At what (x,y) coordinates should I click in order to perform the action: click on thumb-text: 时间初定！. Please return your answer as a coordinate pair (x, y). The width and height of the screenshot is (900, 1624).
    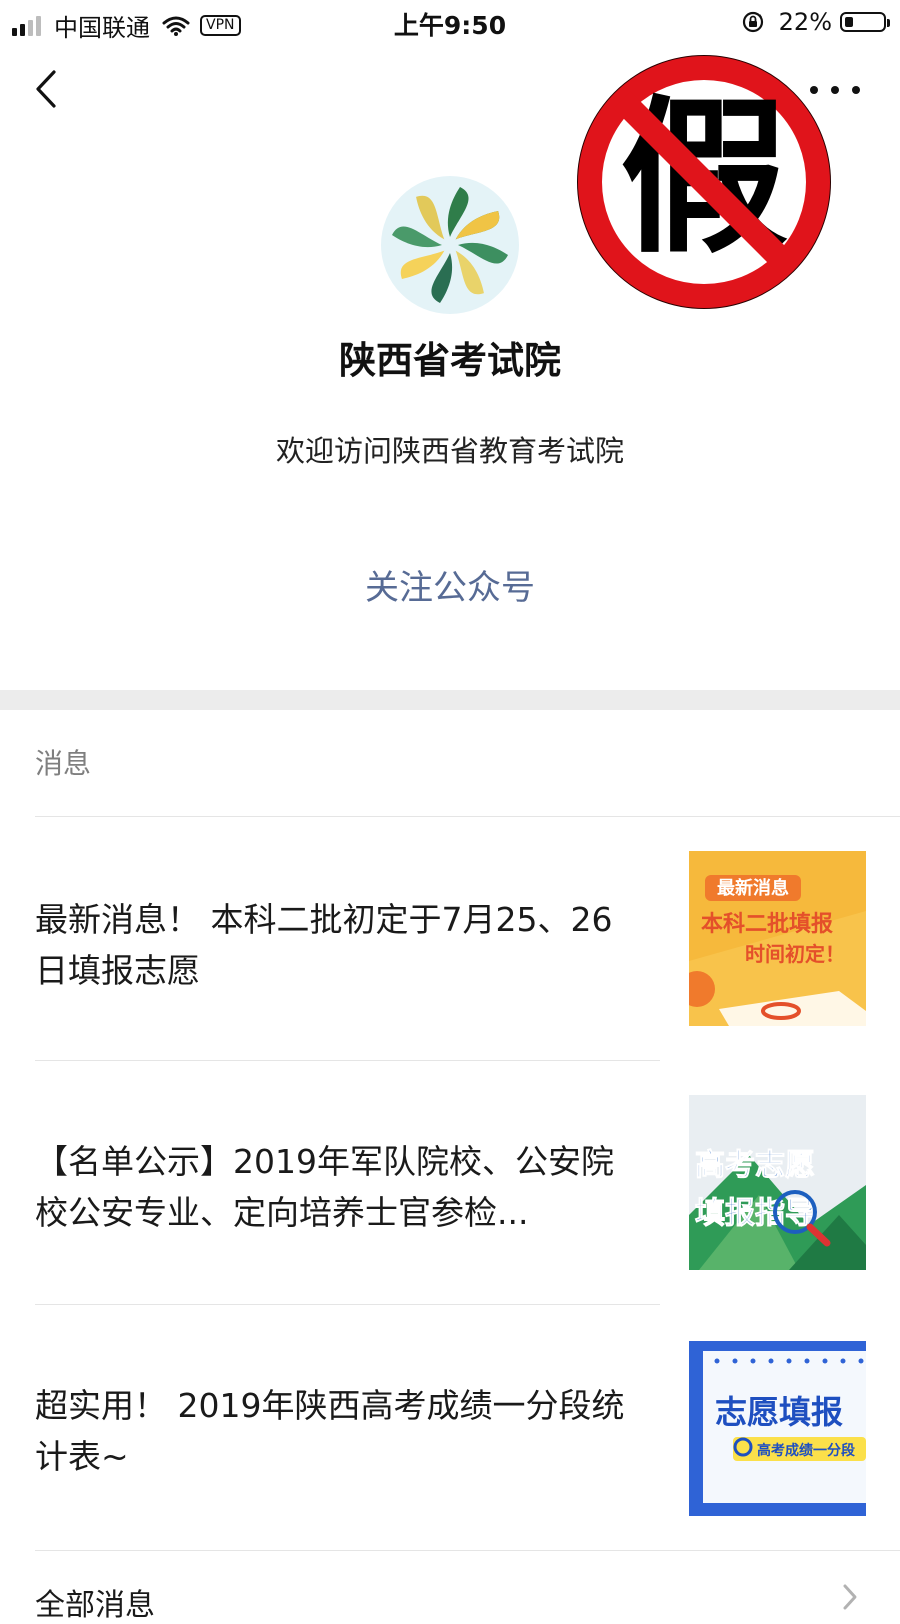
    Looking at the image, I should click on (795, 954).